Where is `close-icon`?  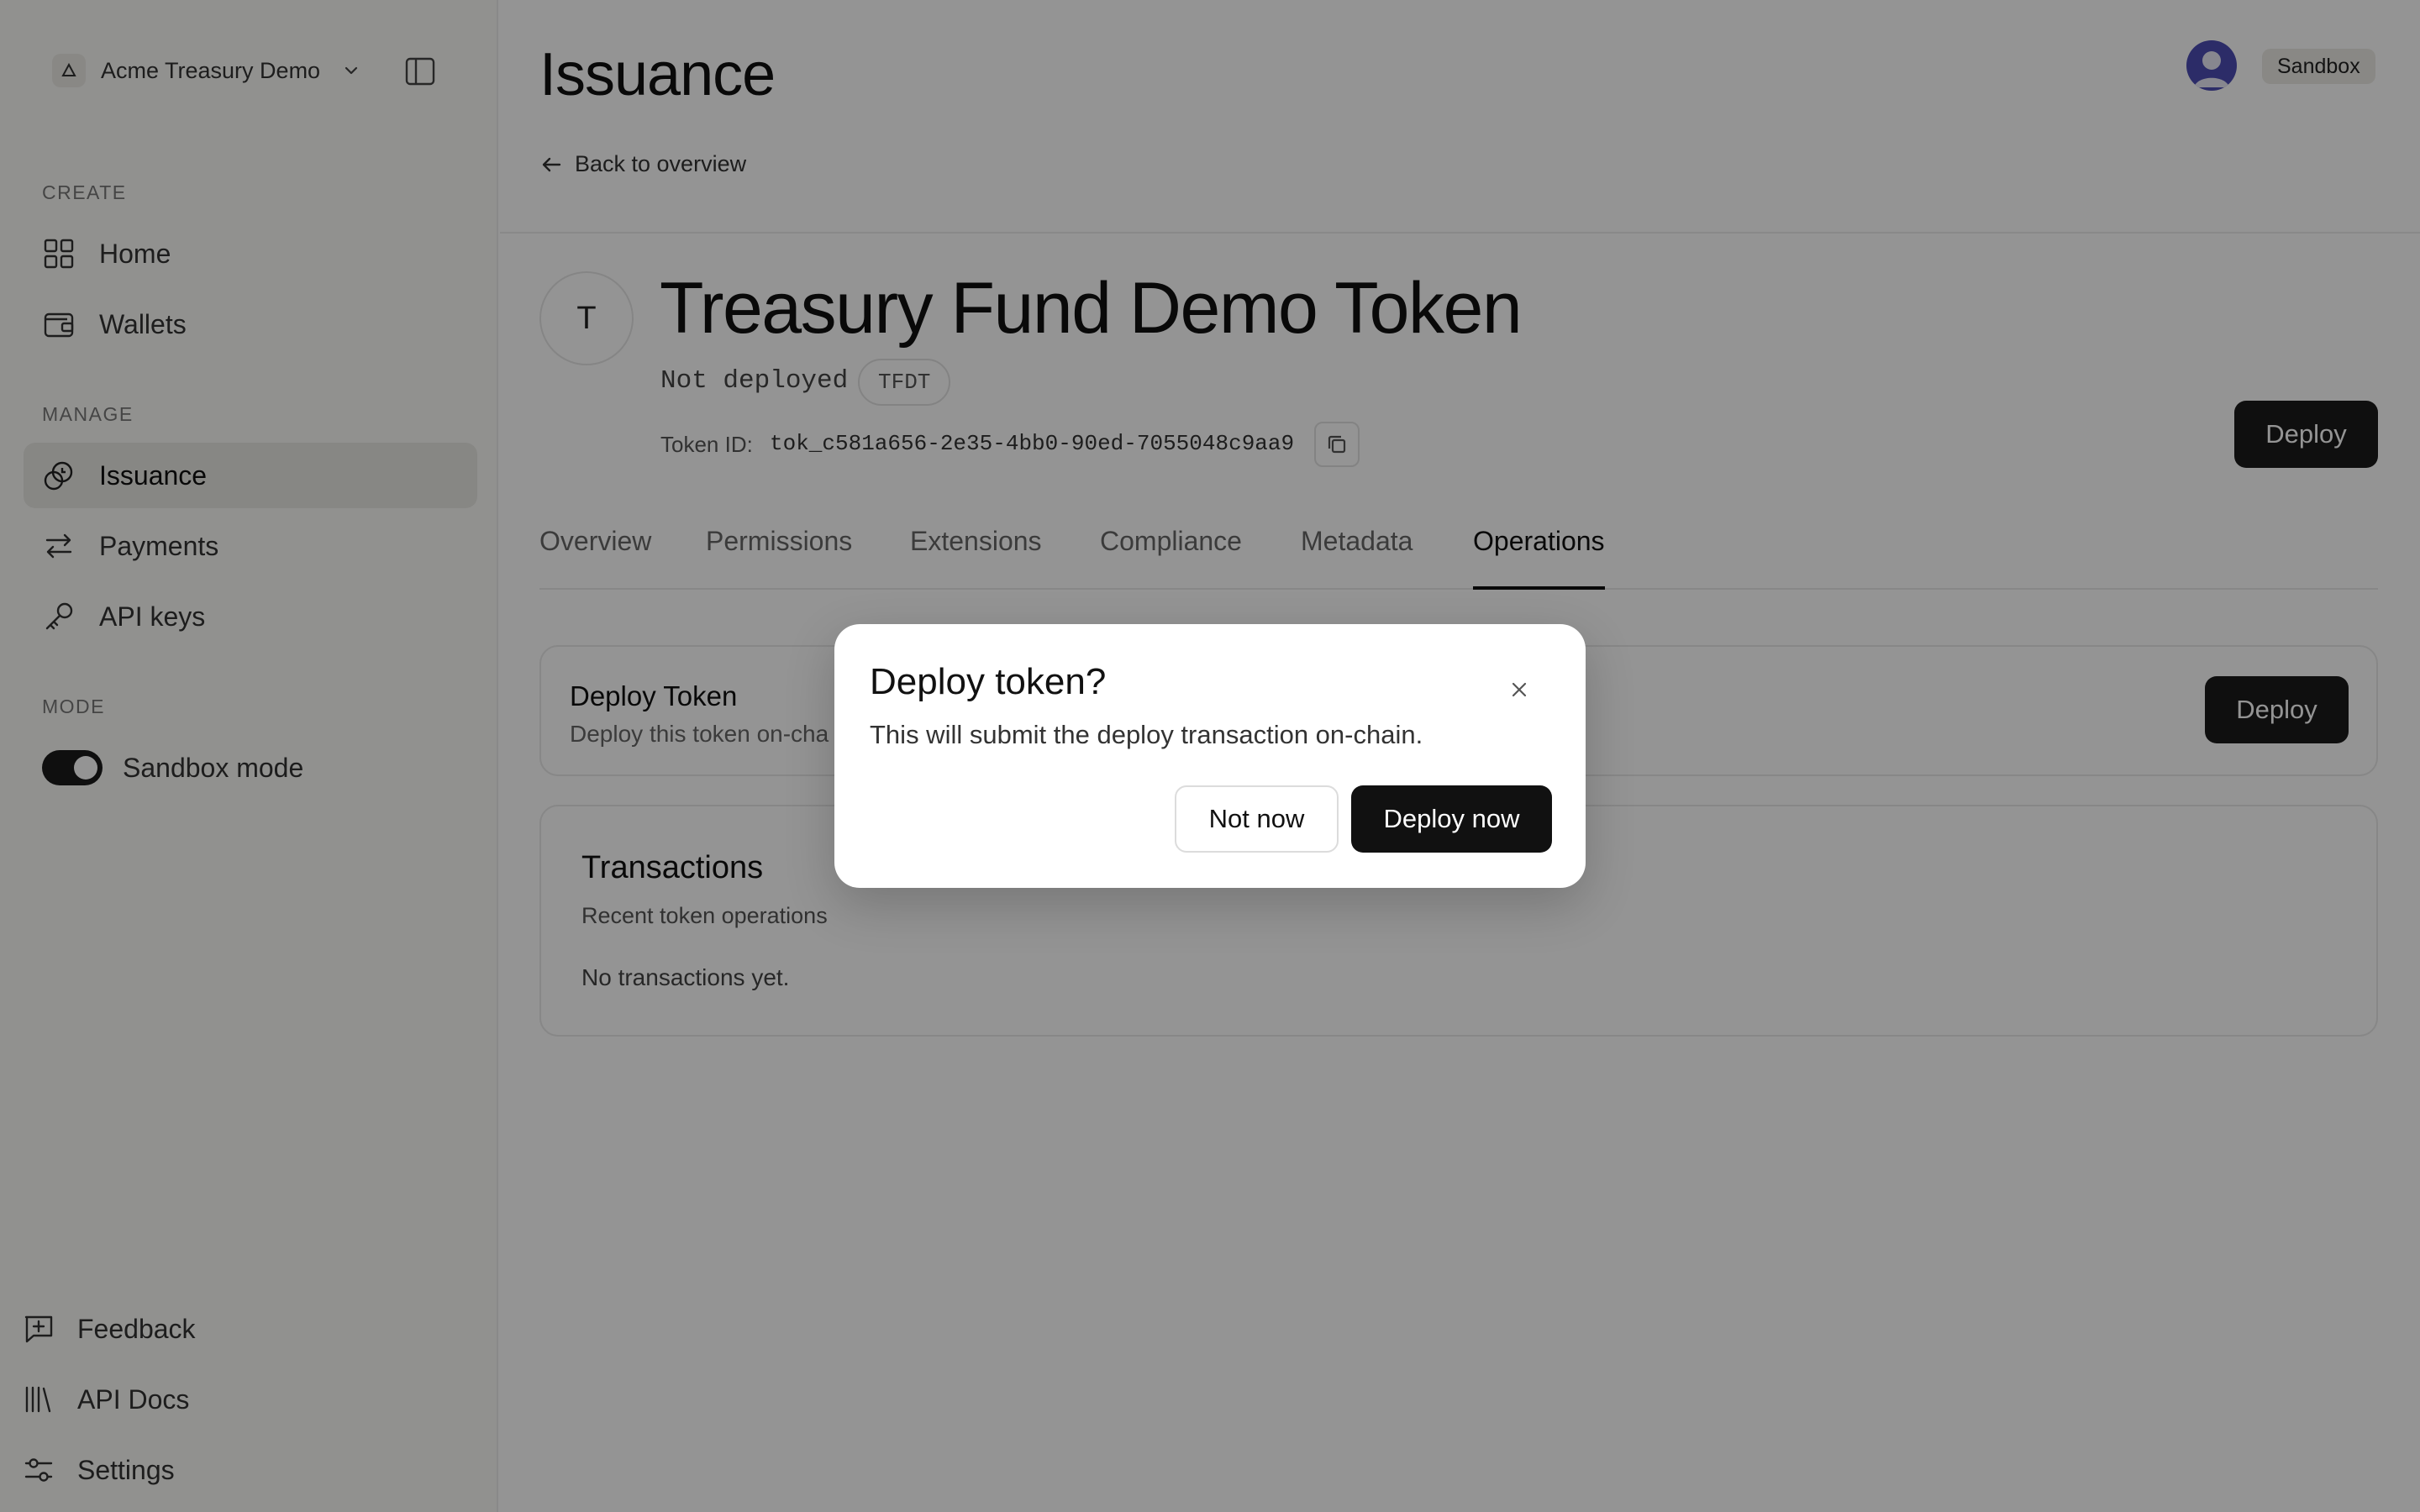
close-icon is located at coordinates (1519, 689).